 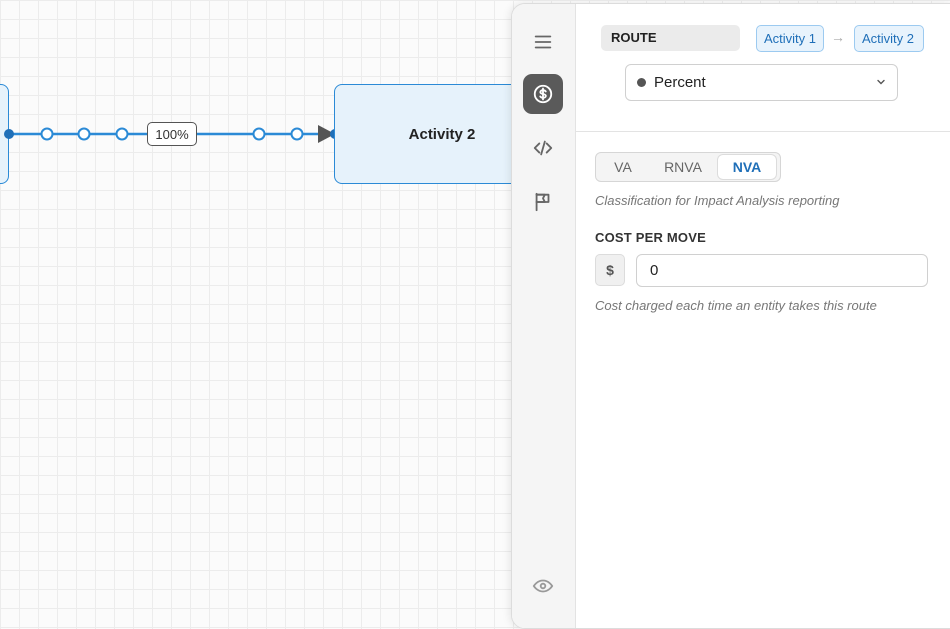 What do you see at coordinates (782, 270) in the screenshot?
I see `cost-per-move-input` at bounding box center [782, 270].